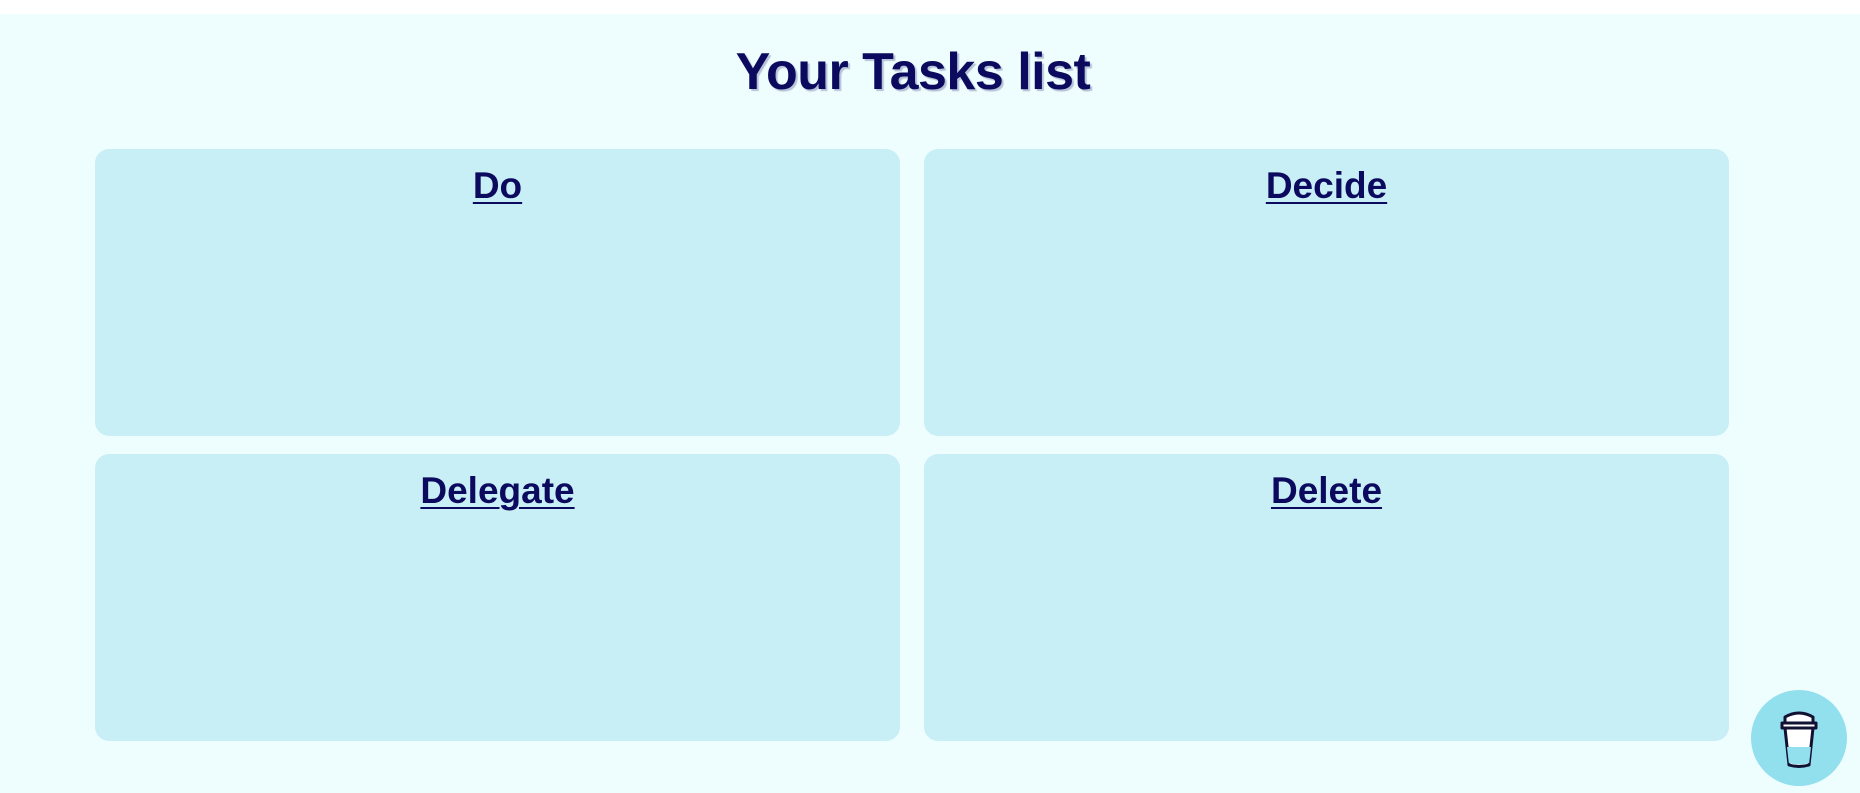 The width and height of the screenshot is (1860, 793). I want to click on quadrant-do-title-link: Do, so click(497, 186).